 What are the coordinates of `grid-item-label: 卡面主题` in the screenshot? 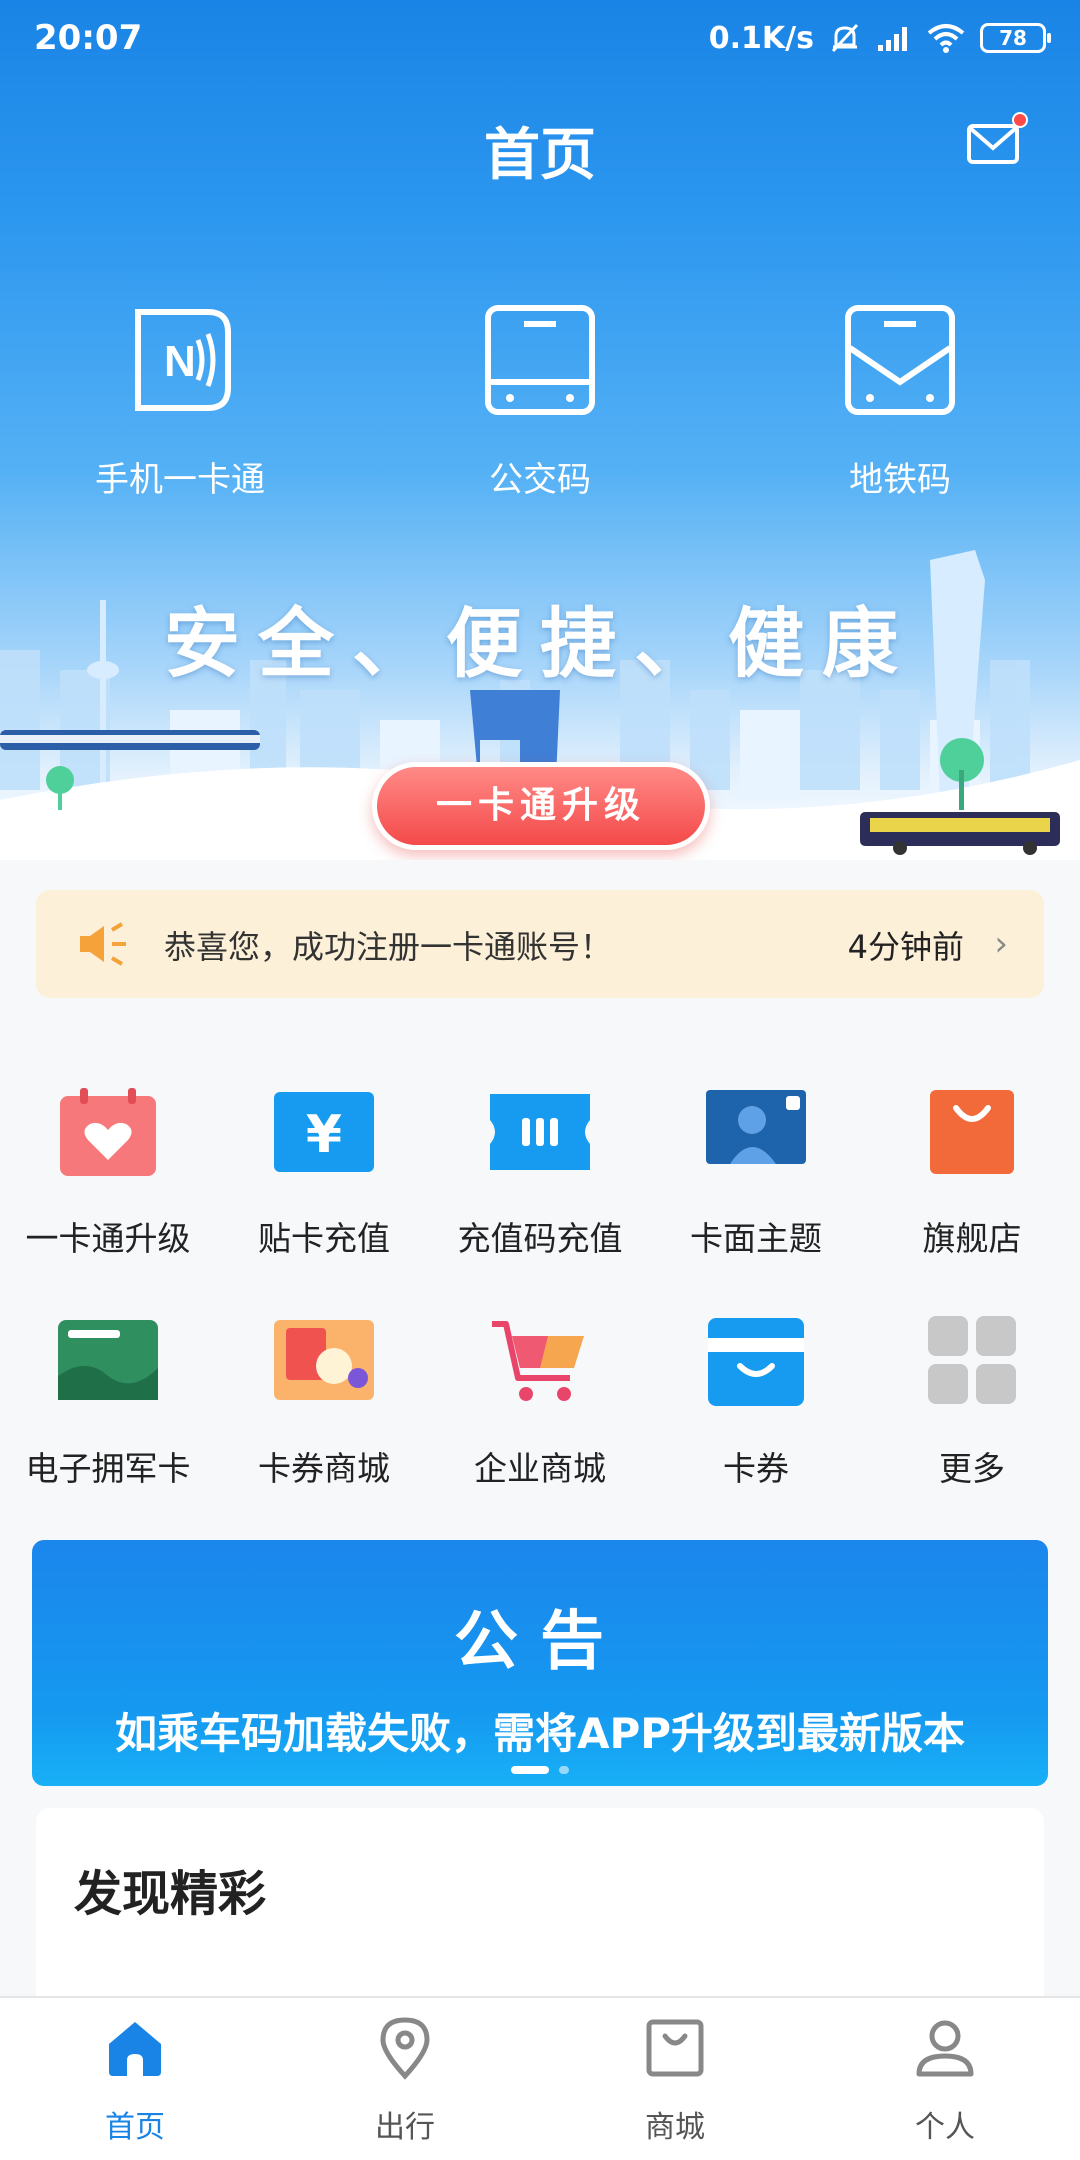 It's located at (756, 1238).